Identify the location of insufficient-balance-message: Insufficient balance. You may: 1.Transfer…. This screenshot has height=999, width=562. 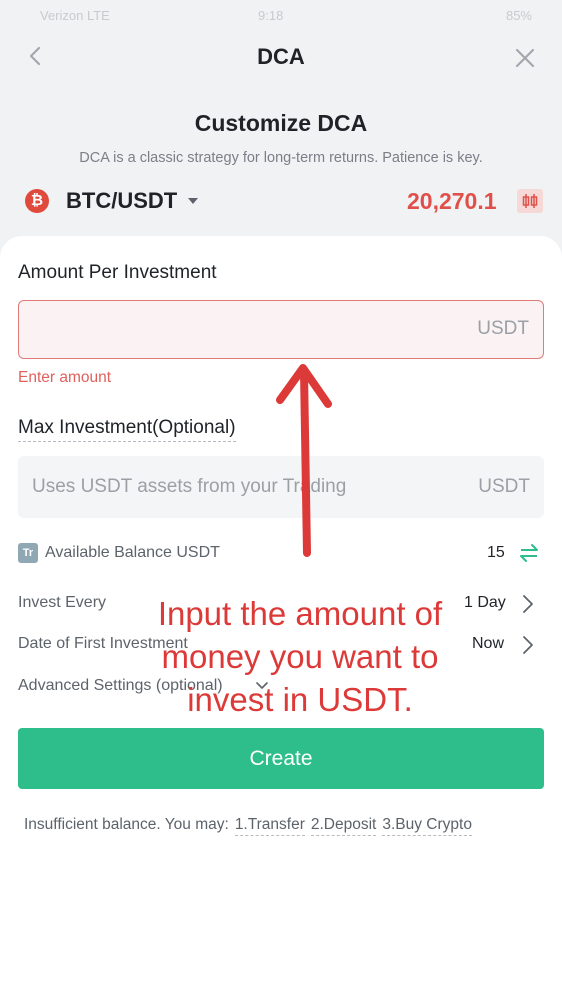
(284, 826).